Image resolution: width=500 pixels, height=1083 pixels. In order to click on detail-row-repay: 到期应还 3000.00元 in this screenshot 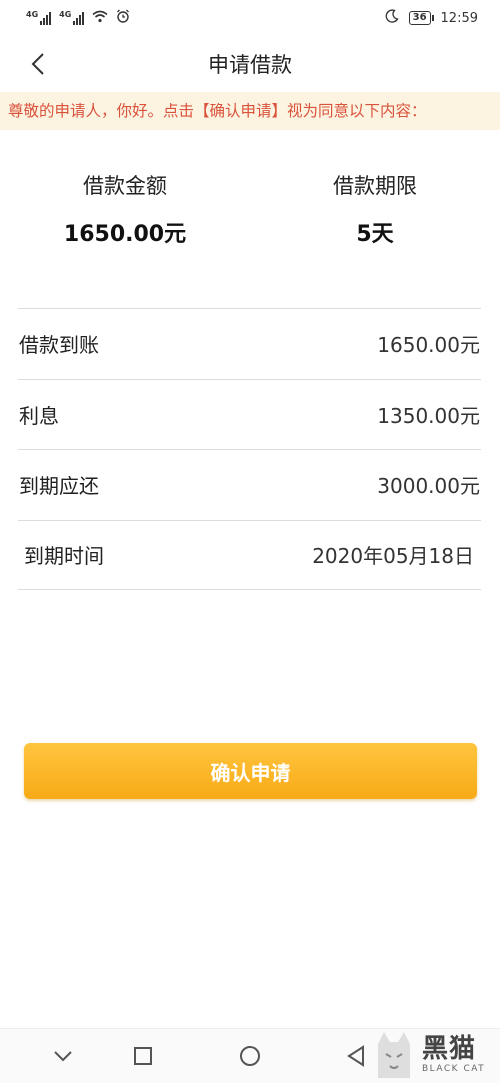, I will do `click(249, 484)`.